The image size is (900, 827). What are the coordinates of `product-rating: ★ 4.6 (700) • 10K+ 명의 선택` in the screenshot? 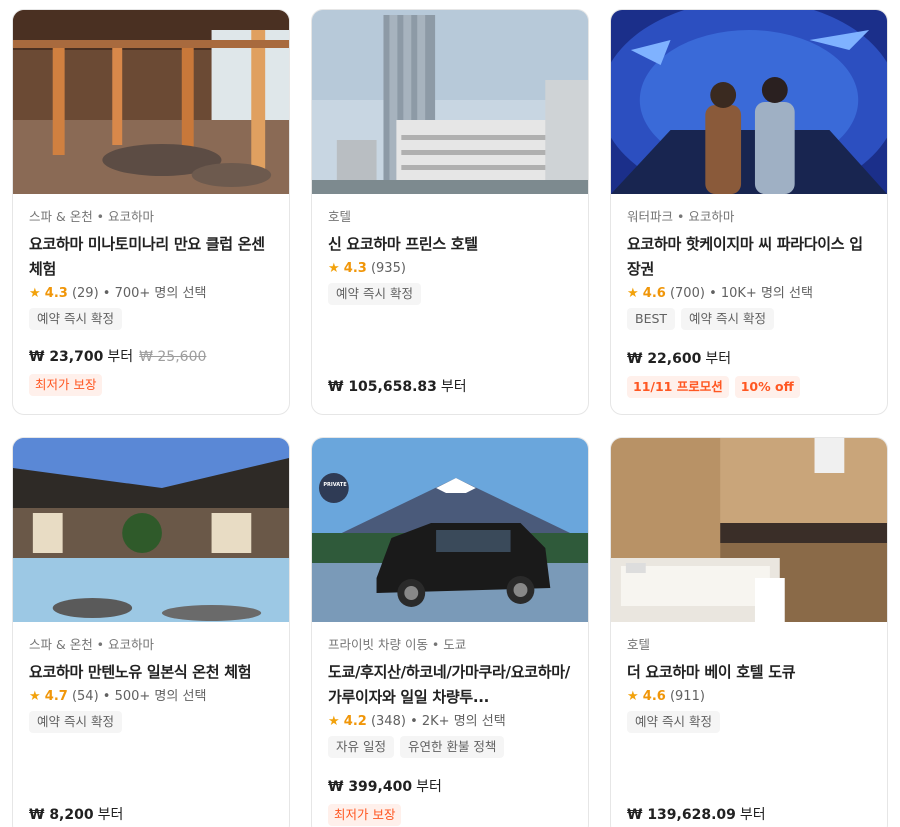 It's located at (749, 294).